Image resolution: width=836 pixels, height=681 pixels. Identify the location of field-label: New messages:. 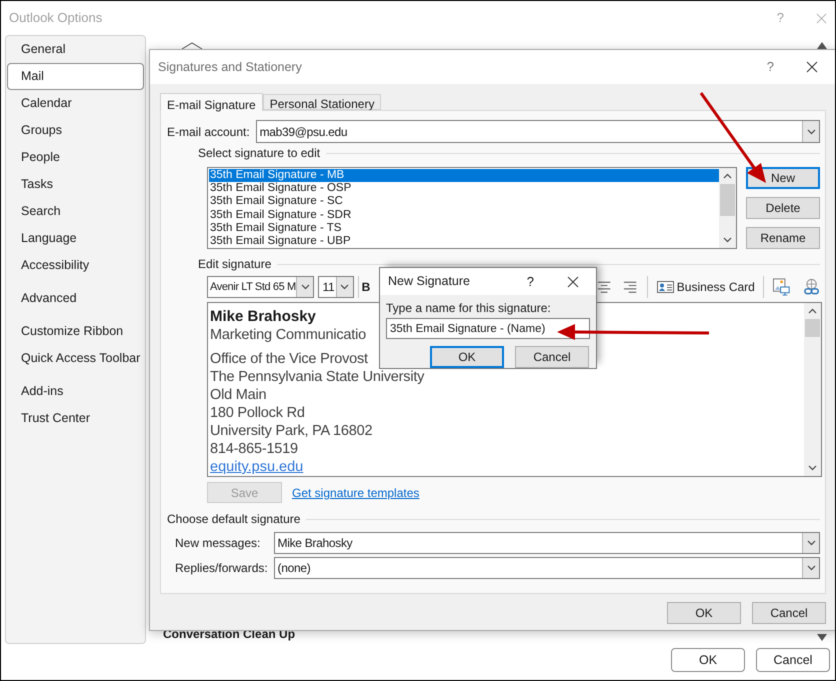
(218, 543).